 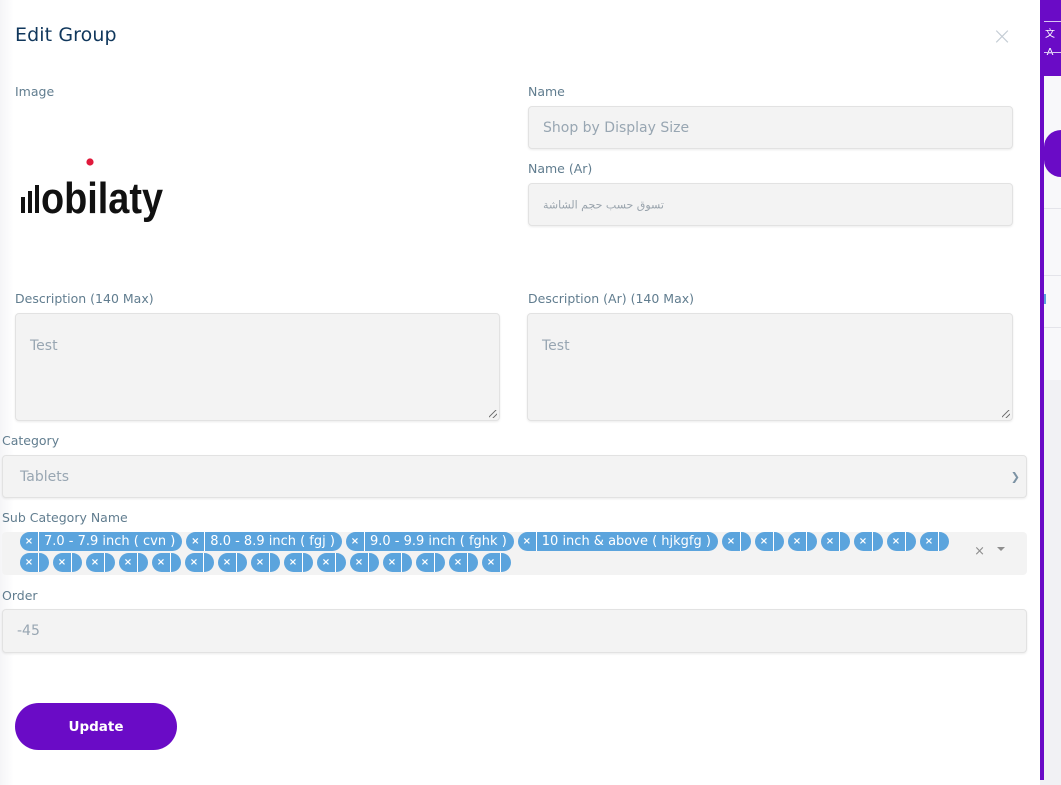 I want to click on chip-label: 7.0 - 7.9 inch ( cvn ), so click(x=110, y=541).